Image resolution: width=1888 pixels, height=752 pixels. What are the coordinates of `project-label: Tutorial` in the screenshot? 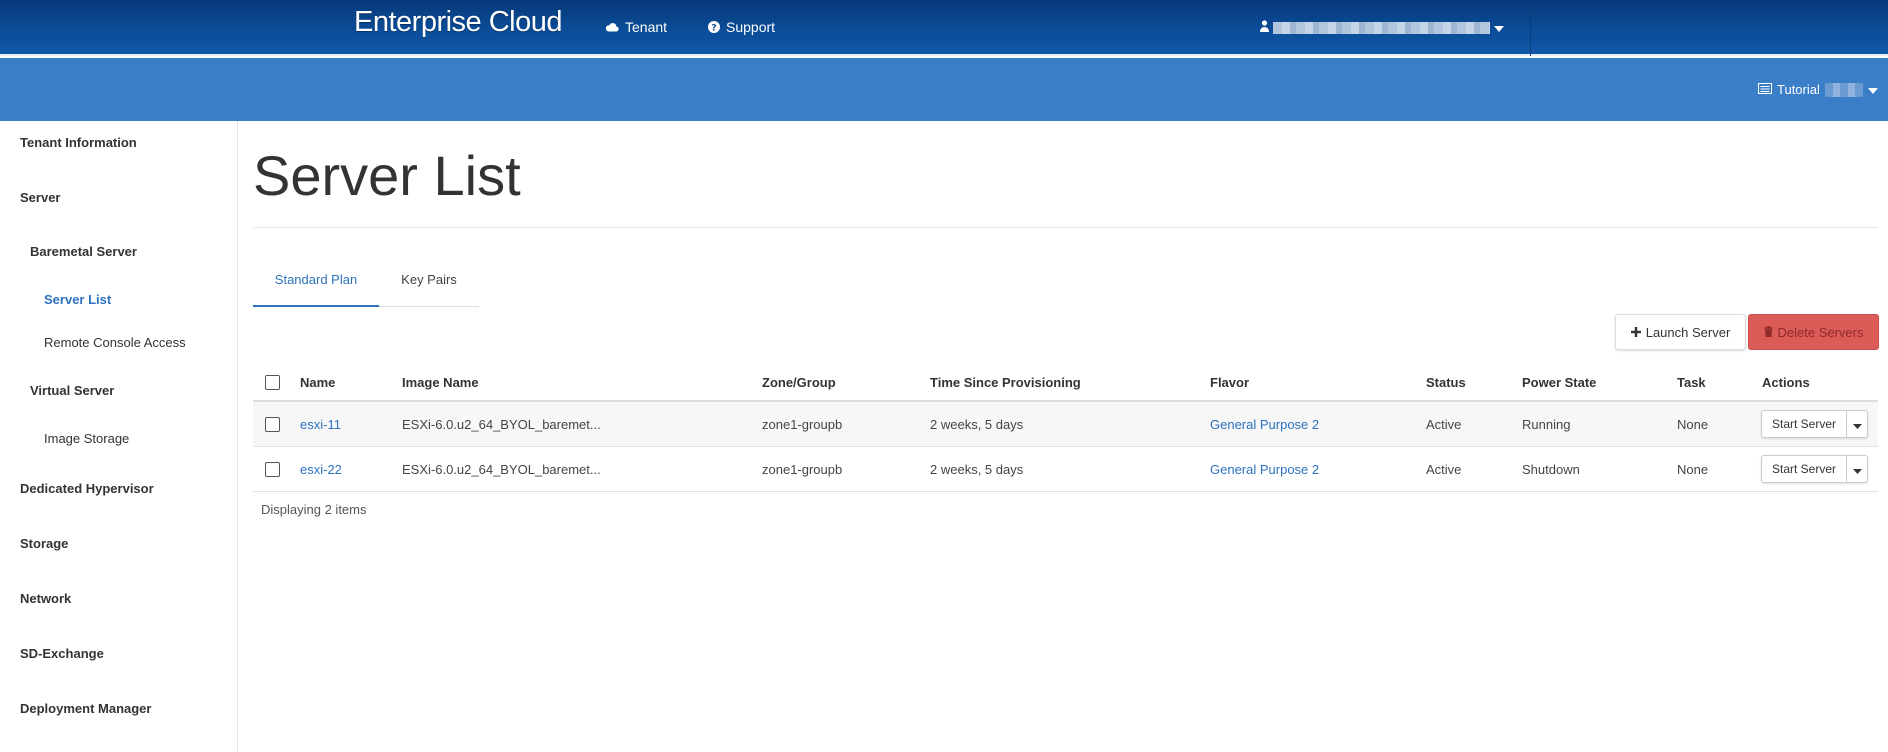 It's located at (1798, 89).